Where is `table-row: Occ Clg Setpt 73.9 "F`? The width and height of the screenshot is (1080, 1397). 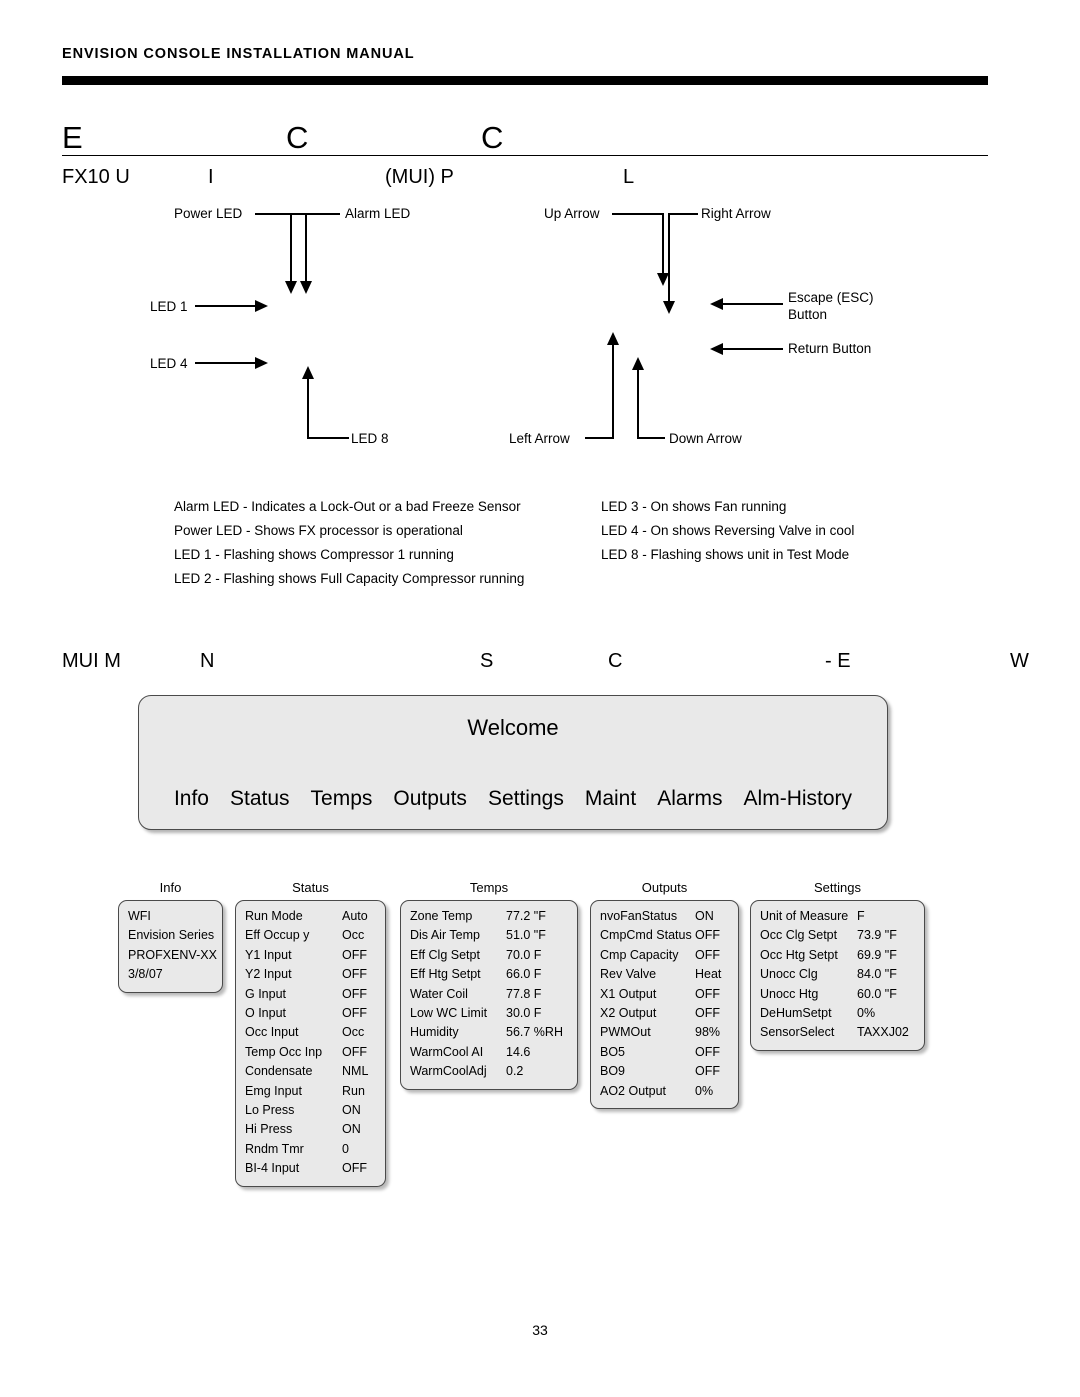
table-row: Occ Clg Setpt 73.9 "F is located at coordinates (837, 935).